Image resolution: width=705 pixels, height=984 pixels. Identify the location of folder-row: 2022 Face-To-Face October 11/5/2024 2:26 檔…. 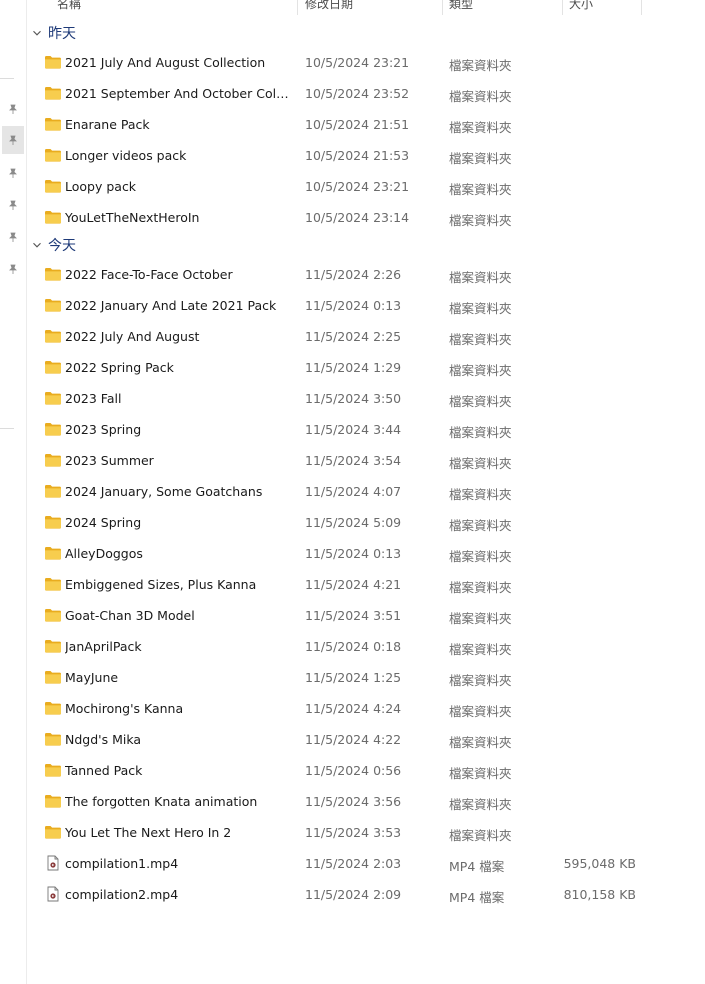
(363, 274).